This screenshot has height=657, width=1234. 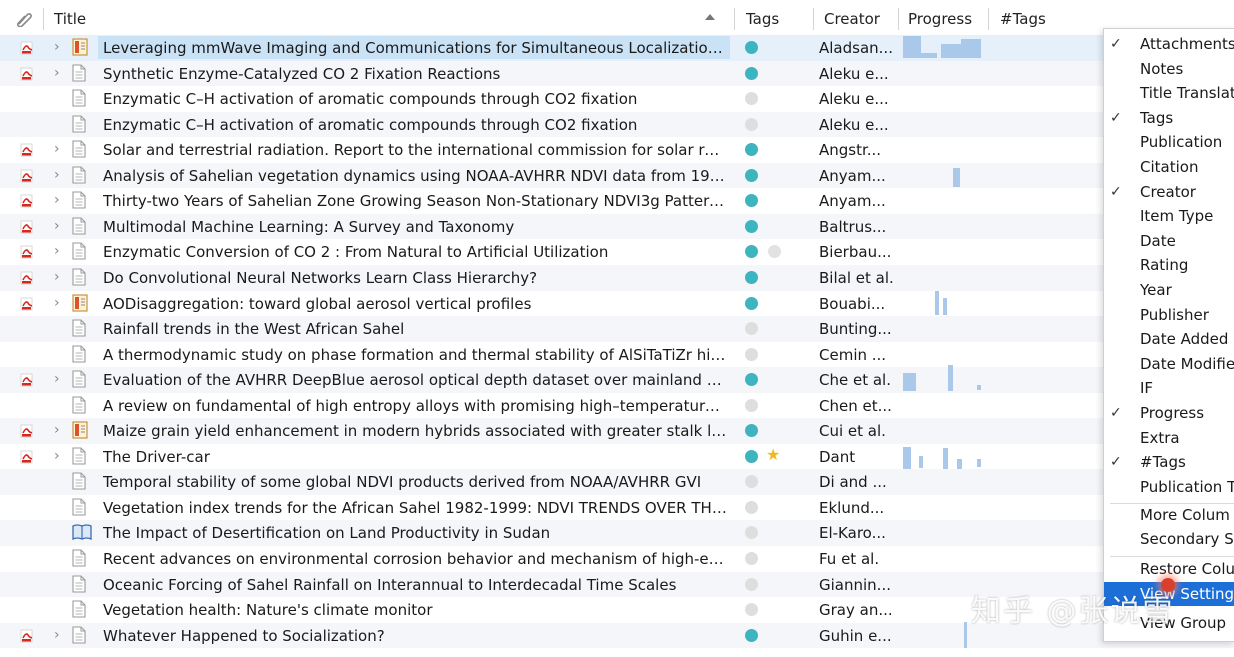 What do you see at coordinates (940, 17) in the screenshot?
I see `column-header-progress: Progress` at bounding box center [940, 17].